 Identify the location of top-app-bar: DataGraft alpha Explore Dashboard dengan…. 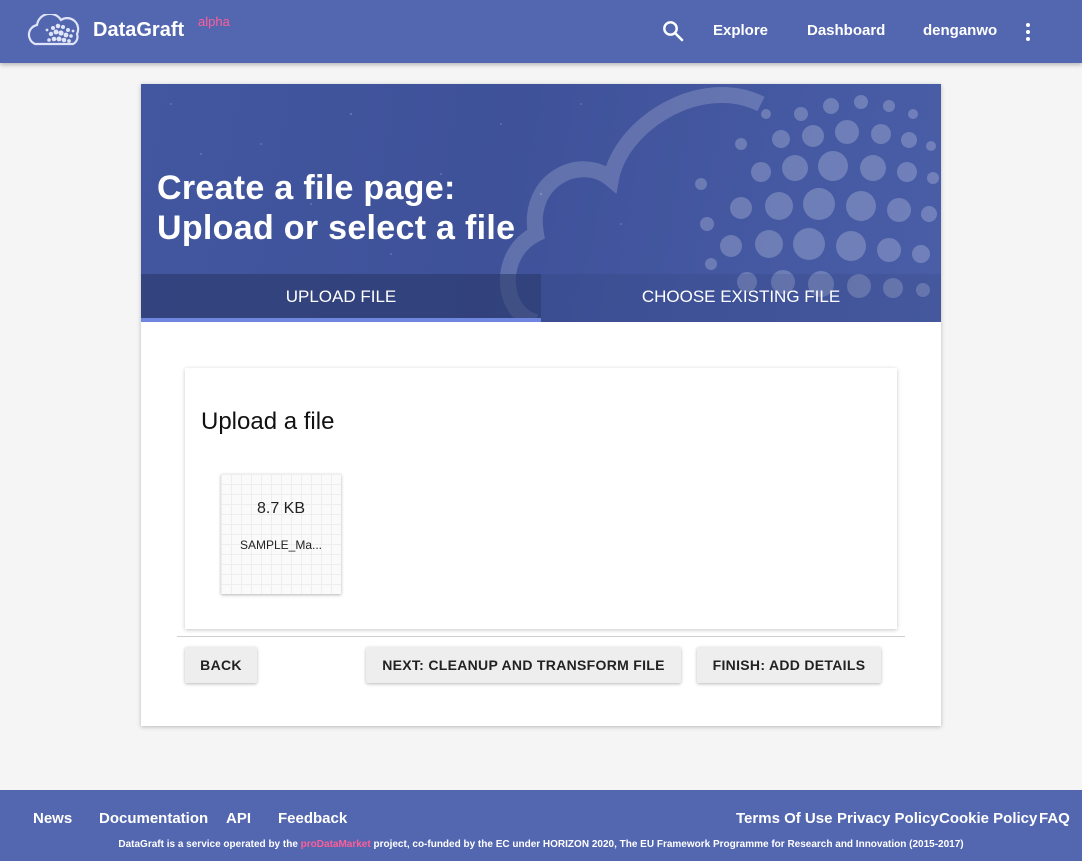
(541, 31).